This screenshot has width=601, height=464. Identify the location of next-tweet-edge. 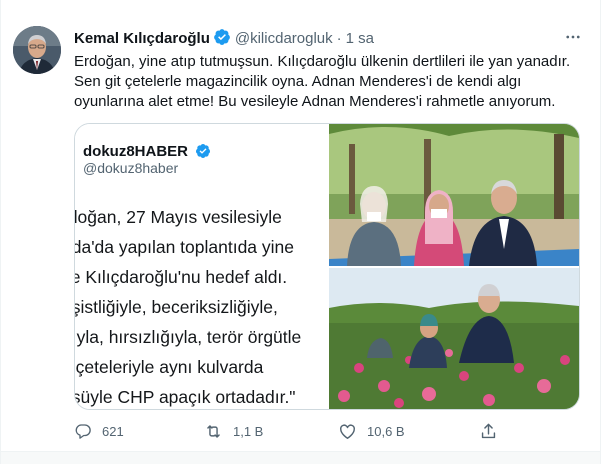
(300, 458).